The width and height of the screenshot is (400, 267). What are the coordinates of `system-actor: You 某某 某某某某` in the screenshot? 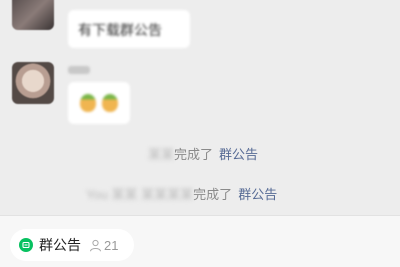 It's located at (140, 194).